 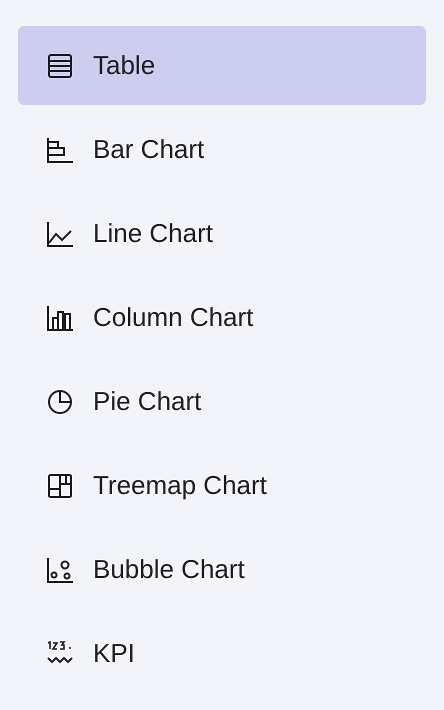 What do you see at coordinates (222, 317) in the screenshot?
I see `menu-item: Column Chart` at bounding box center [222, 317].